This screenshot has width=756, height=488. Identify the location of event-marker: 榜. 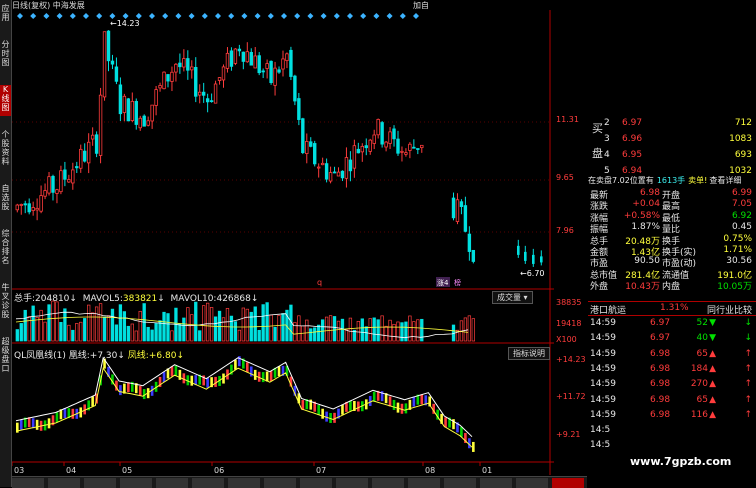
(457, 282).